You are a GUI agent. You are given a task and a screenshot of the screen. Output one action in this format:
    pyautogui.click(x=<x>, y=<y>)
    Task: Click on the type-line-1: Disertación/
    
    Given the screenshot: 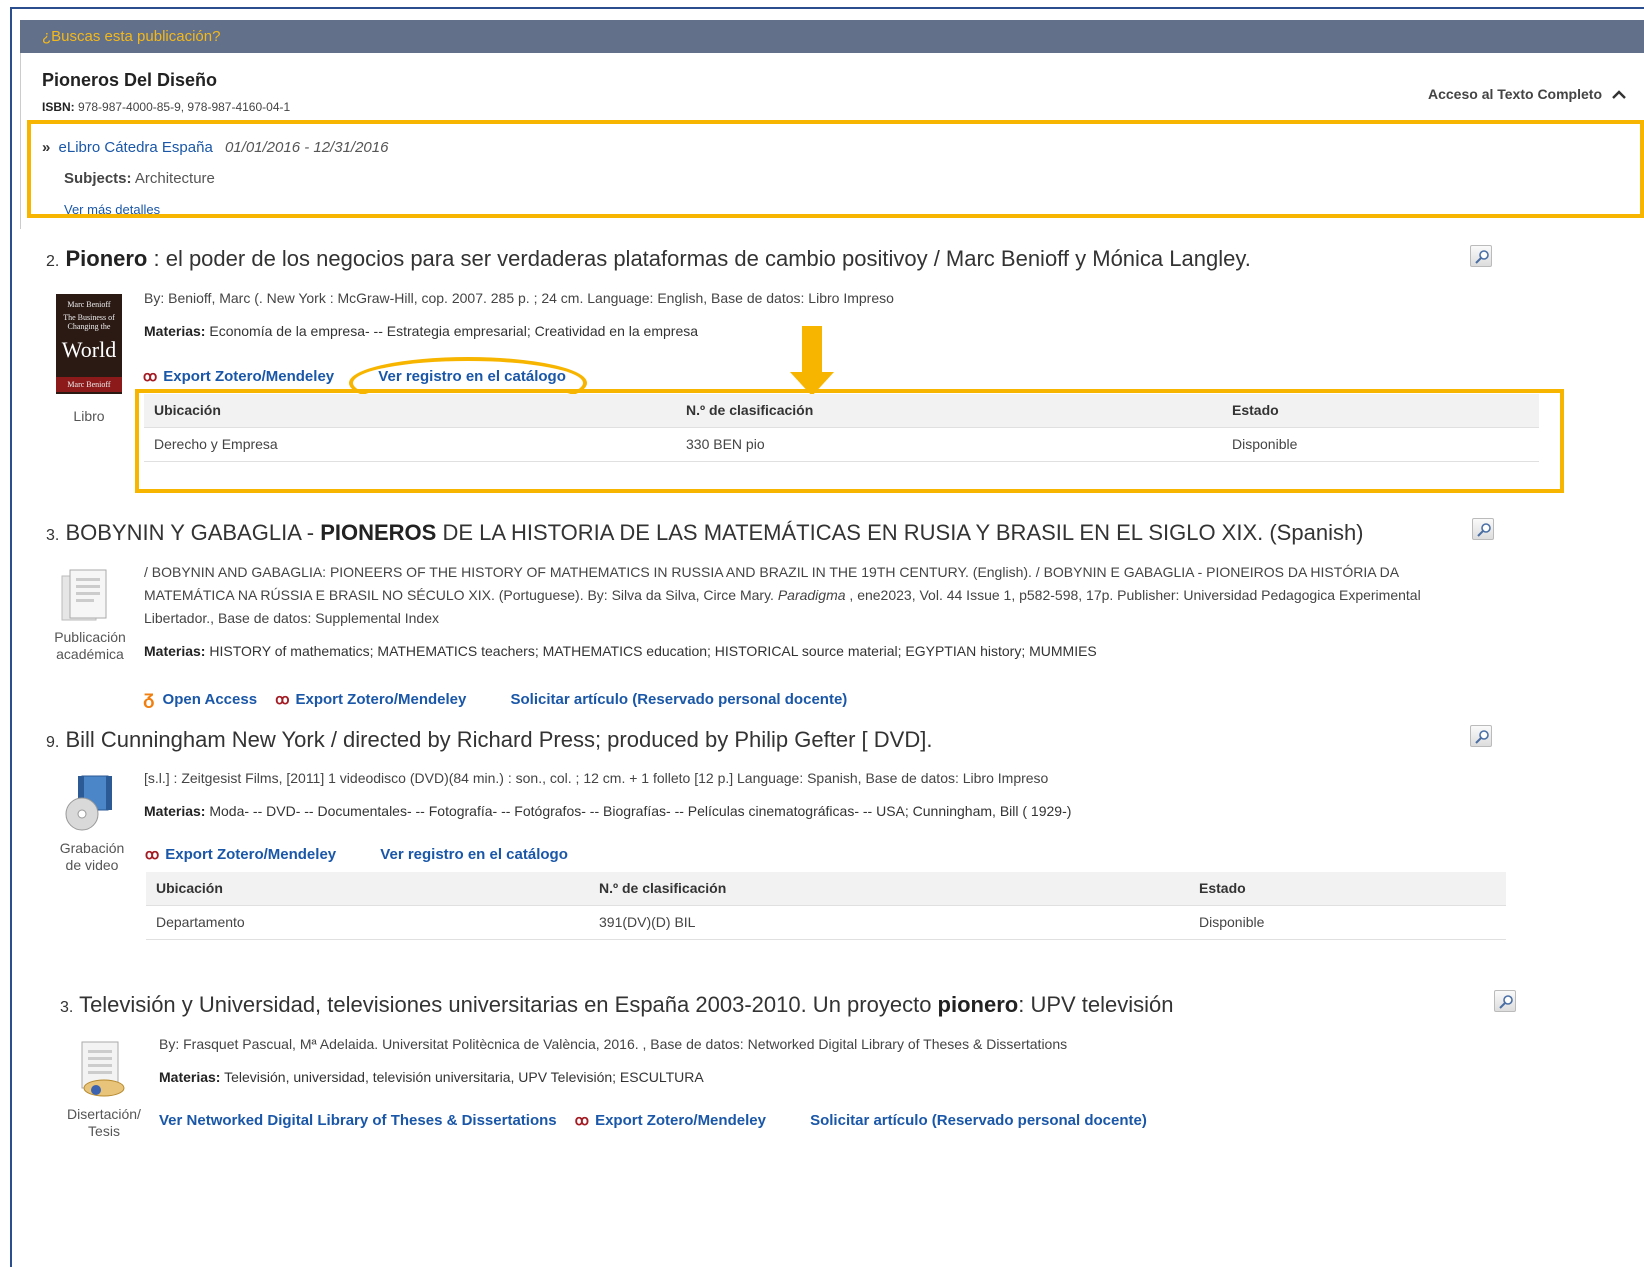 What is the action you would take?
    pyautogui.click(x=104, y=1114)
    